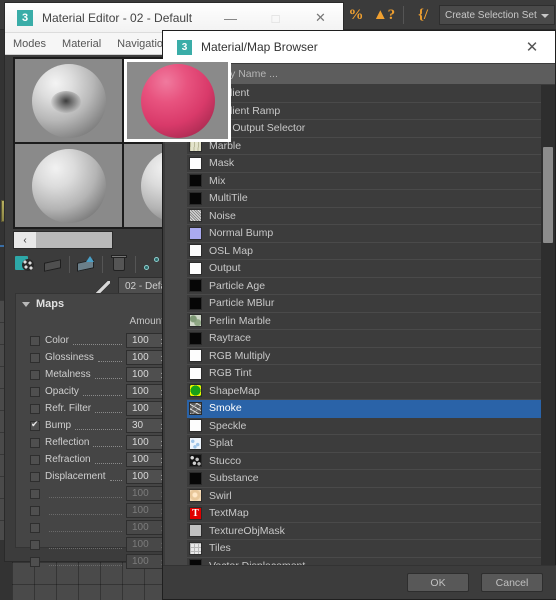 The image size is (556, 600). Describe the element at coordinates (548, 340) in the screenshot. I see `list-scrollbar` at that location.